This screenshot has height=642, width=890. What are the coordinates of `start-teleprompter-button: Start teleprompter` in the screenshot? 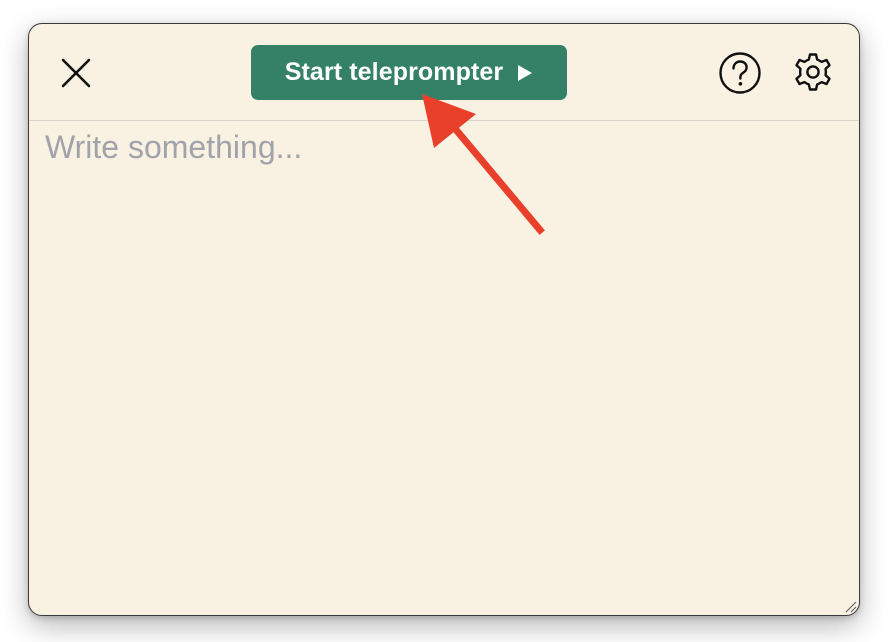 It's located at (409, 72).